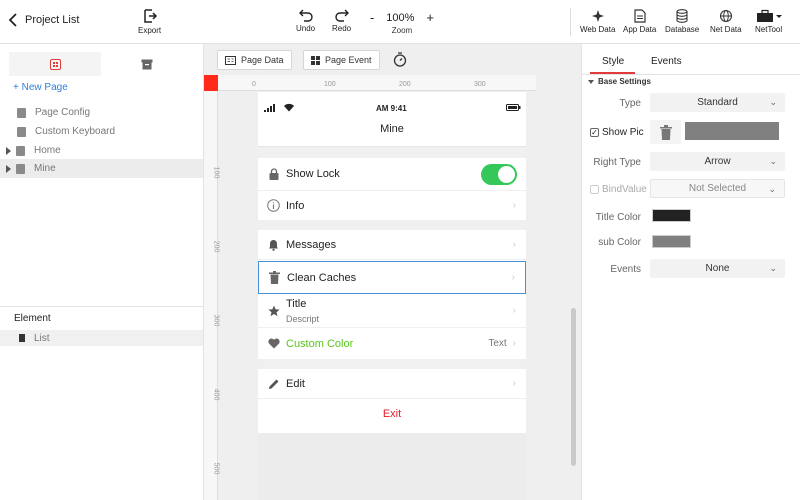 The width and height of the screenshot is (800, 500). What do you see at coordinates (573, 387) in the screenshot?
I see `canvas-scrollbar` at bounding box center [573, 387].